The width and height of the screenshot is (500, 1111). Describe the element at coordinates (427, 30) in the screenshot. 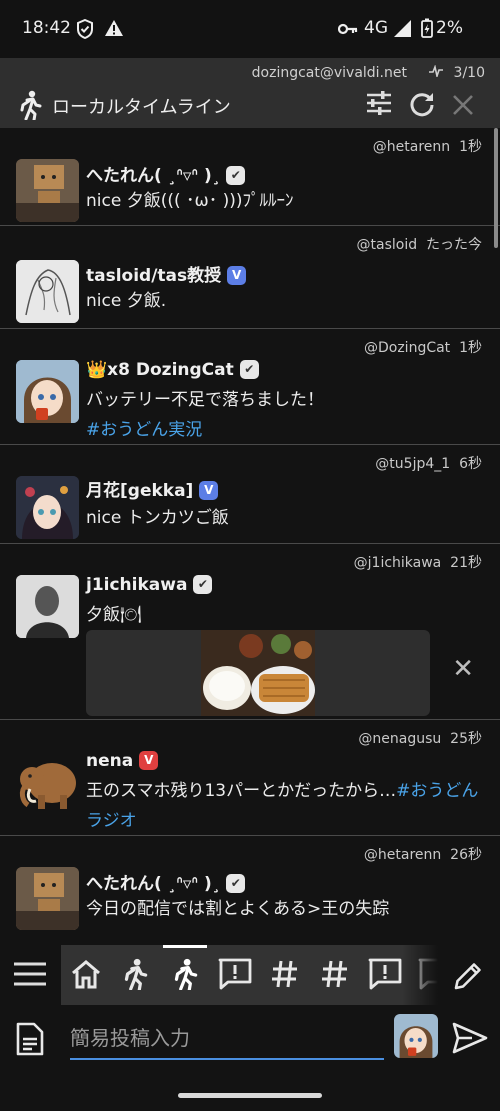

I see `battery-charging-icon` at that location.